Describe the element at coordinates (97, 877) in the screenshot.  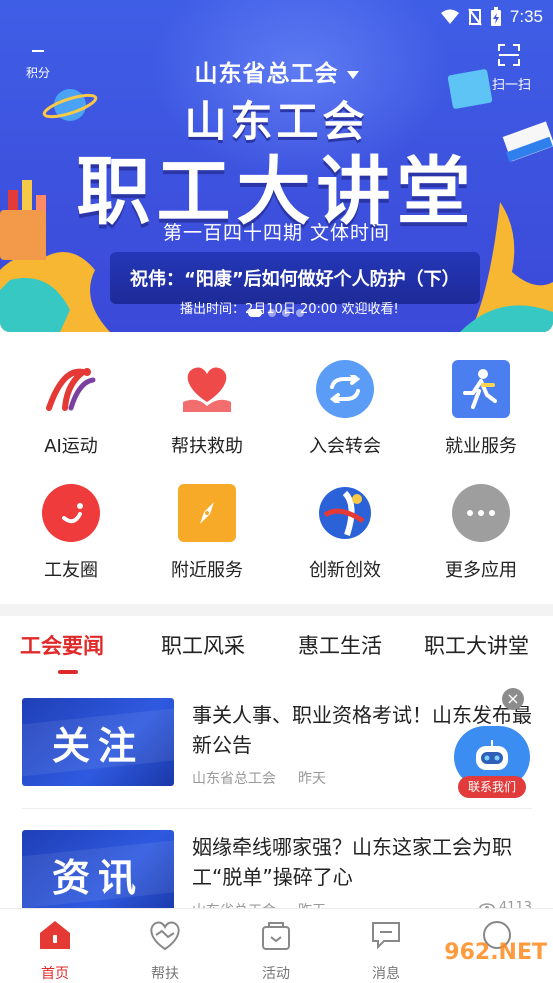
I see `thumbnail-text: 资讯` at that location.